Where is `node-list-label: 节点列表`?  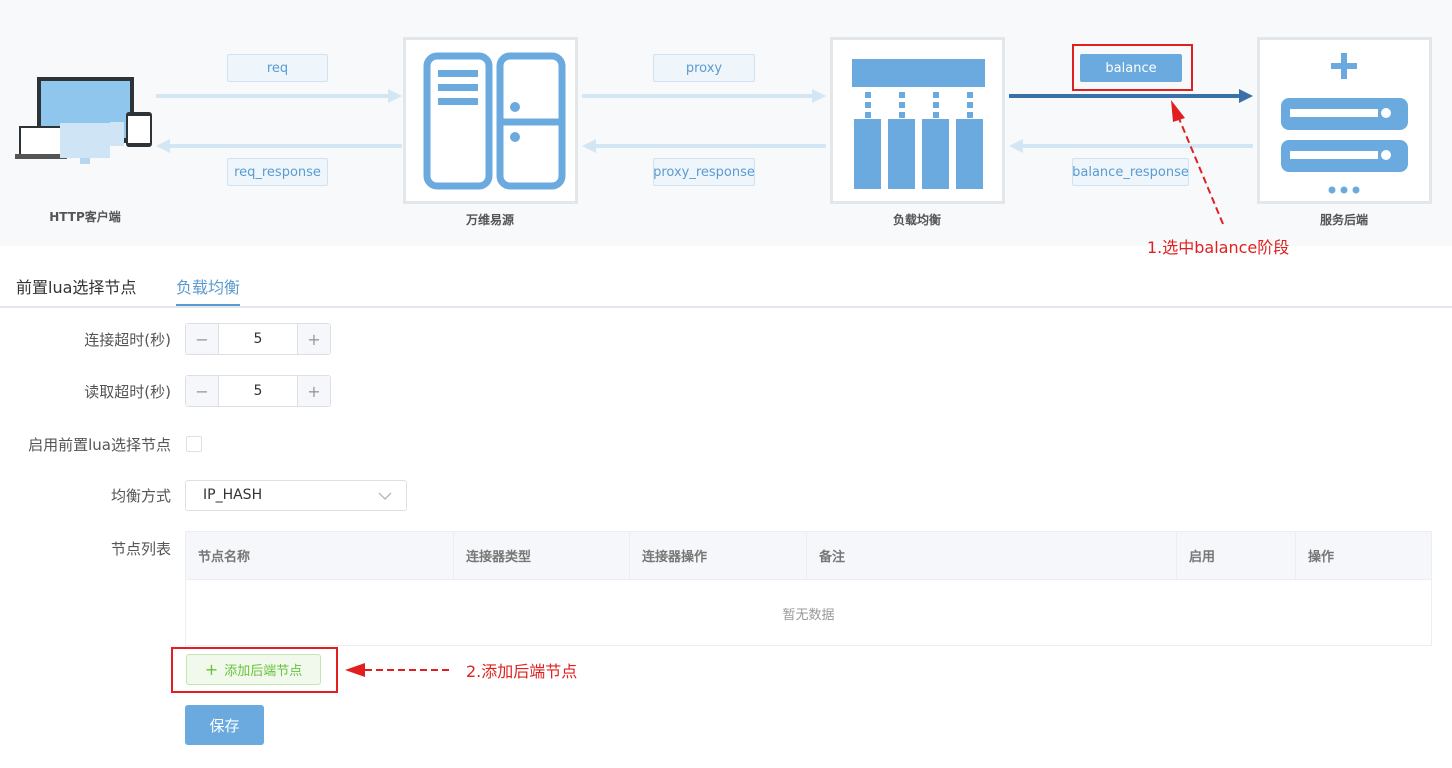 node-list-label: 节点列表 is located at coordinates (140, 549).